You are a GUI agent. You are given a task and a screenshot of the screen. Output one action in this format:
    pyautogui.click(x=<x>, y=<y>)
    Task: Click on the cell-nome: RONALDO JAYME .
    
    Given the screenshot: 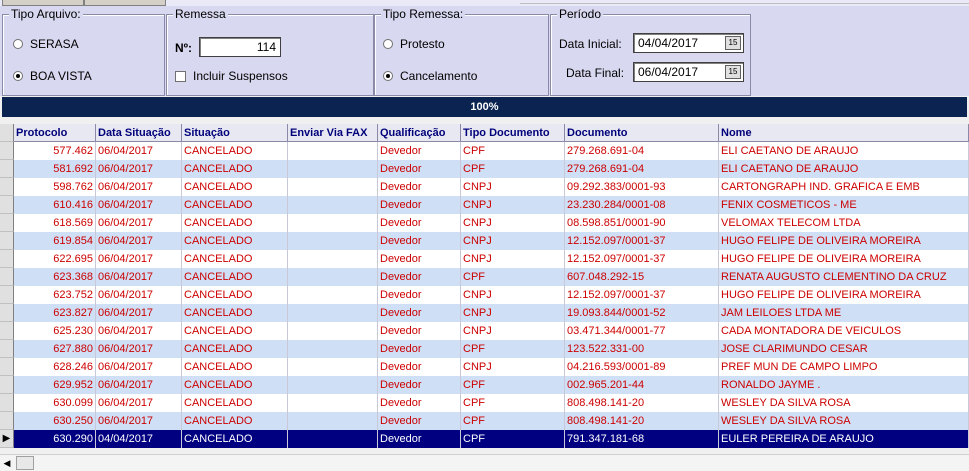 What is the action you would take?
    pyautogui.click(x=844, y=385)
    